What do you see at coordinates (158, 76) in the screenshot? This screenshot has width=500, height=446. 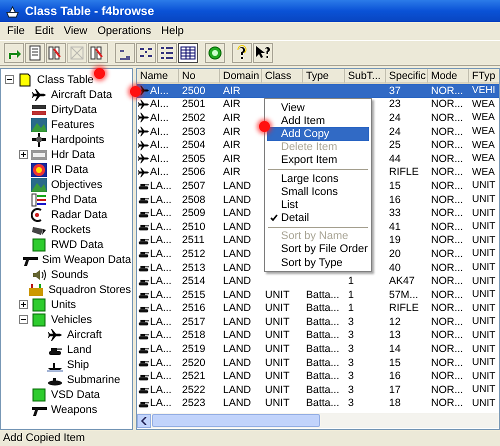 I see `column-header: Name` at bounding box center [158, 76].